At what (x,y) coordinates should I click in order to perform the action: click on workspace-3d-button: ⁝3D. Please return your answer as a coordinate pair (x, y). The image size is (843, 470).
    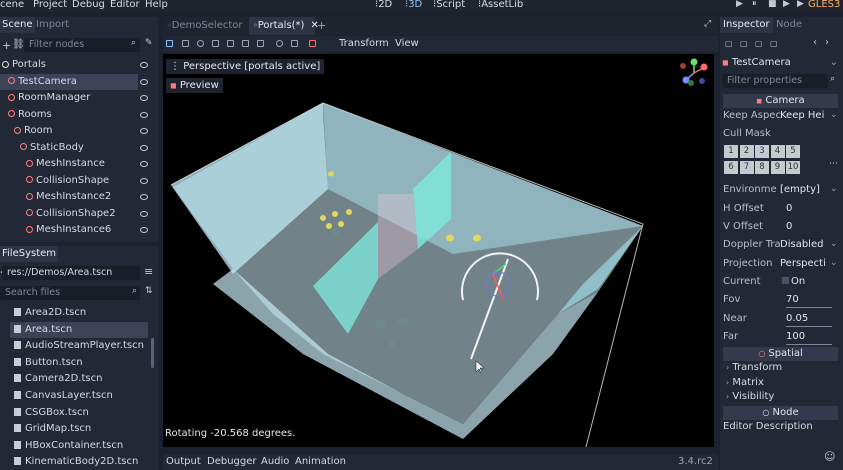
    Looking at the image, I should click on (413, 5).